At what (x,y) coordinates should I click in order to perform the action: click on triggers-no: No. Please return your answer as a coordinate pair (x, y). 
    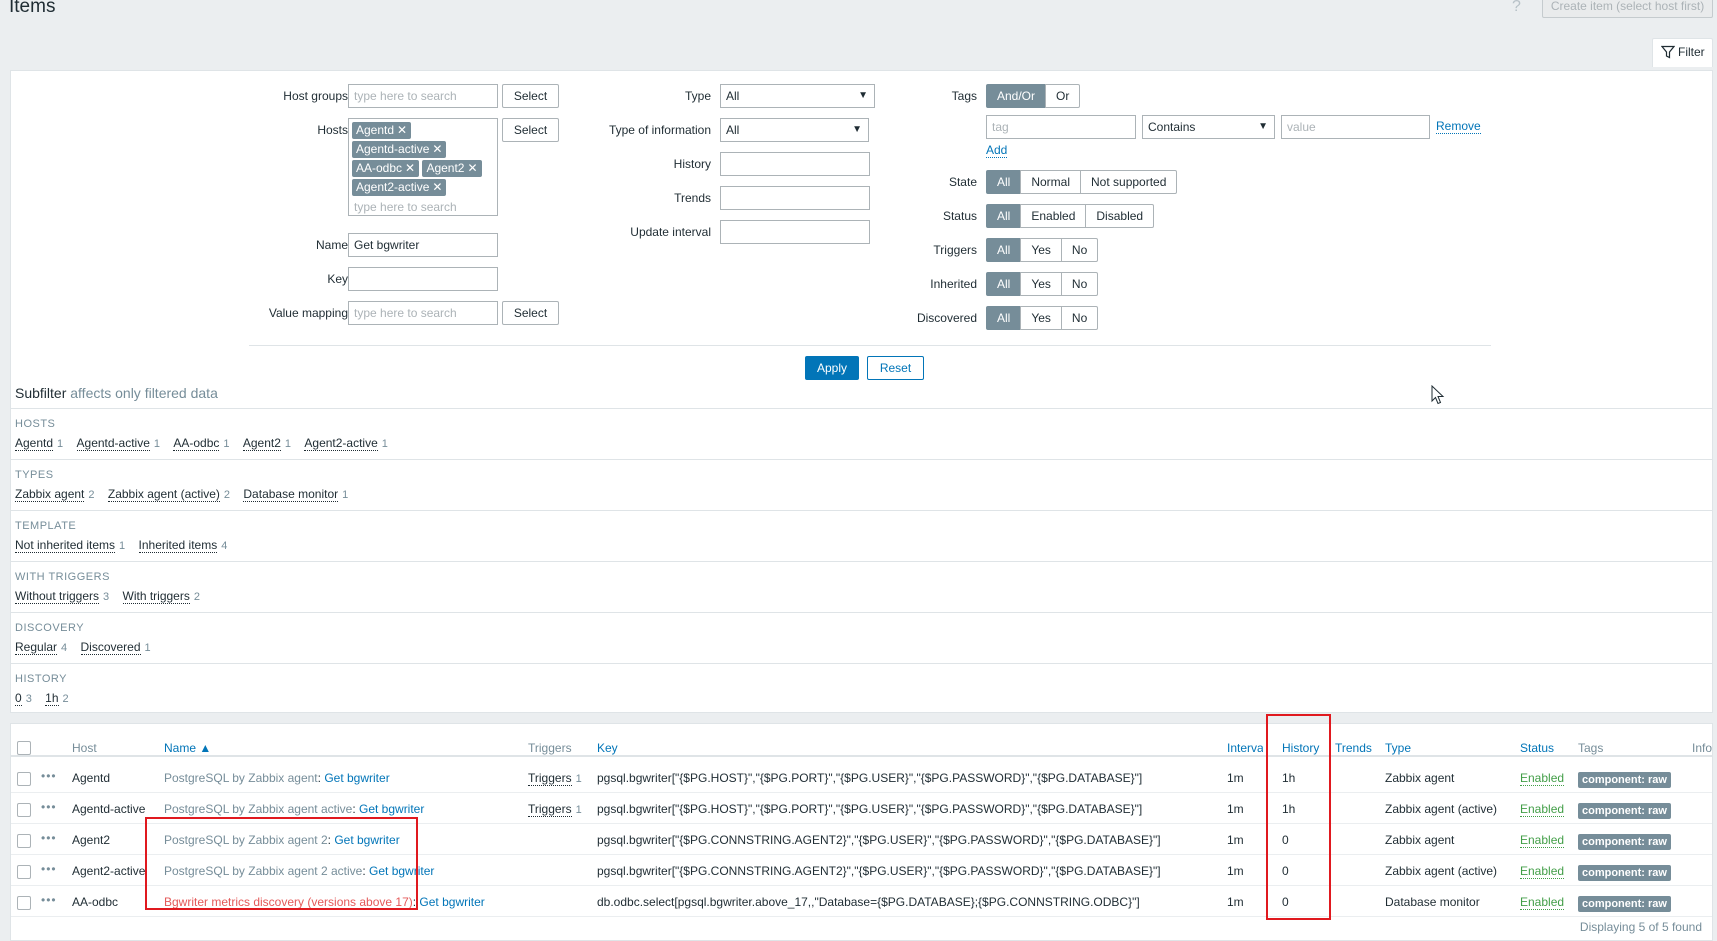
    Looking at the image, I should click on (1079, 250).